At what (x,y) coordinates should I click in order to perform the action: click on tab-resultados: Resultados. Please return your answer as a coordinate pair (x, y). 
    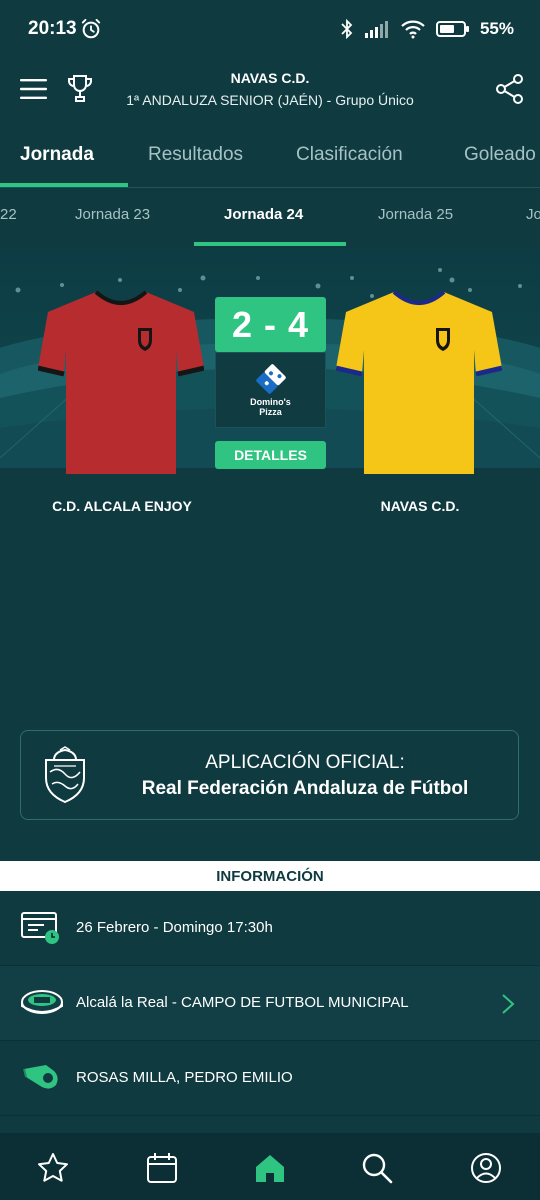
    Looking at the image, I should click on (195, 155).